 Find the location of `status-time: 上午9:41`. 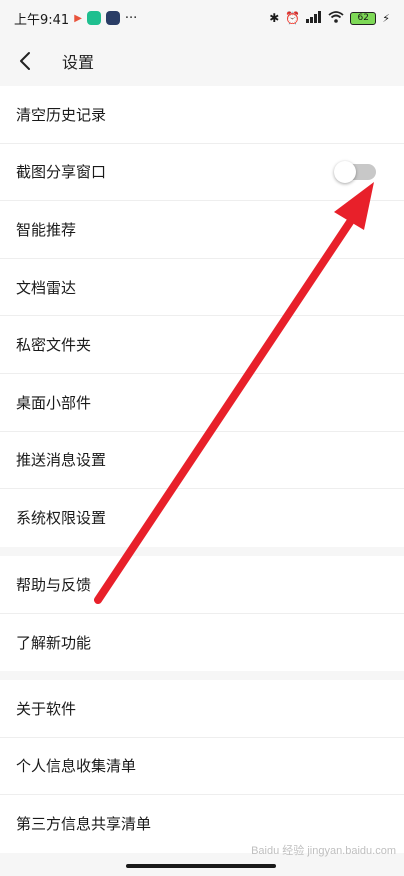

status-time: 上午9:41 is located at coordinates (42, 20).